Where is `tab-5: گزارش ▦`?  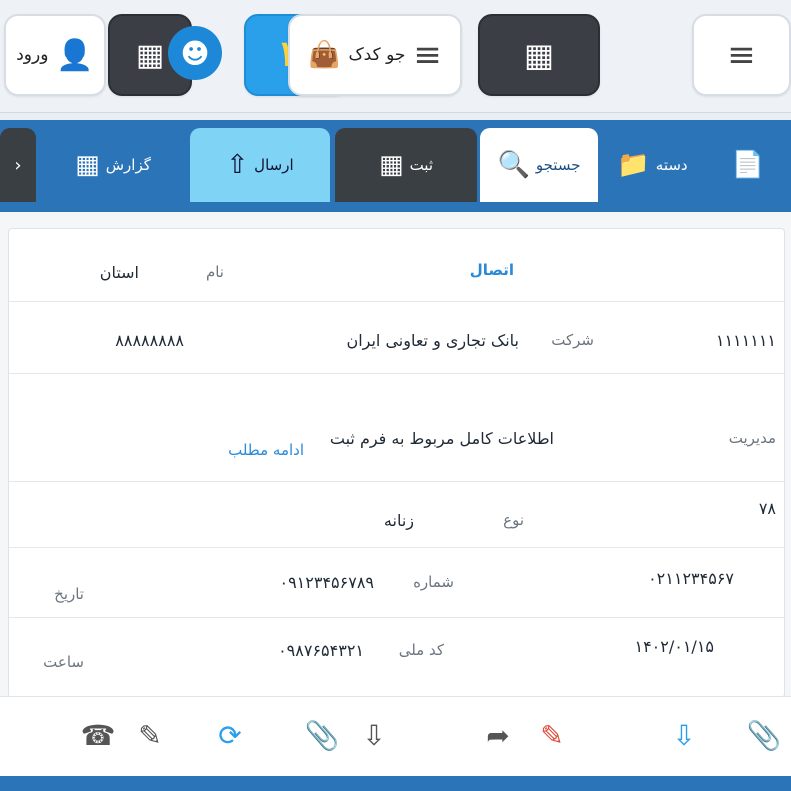 tab-5: گزارش ▦ is located at coordinates (113, 165).